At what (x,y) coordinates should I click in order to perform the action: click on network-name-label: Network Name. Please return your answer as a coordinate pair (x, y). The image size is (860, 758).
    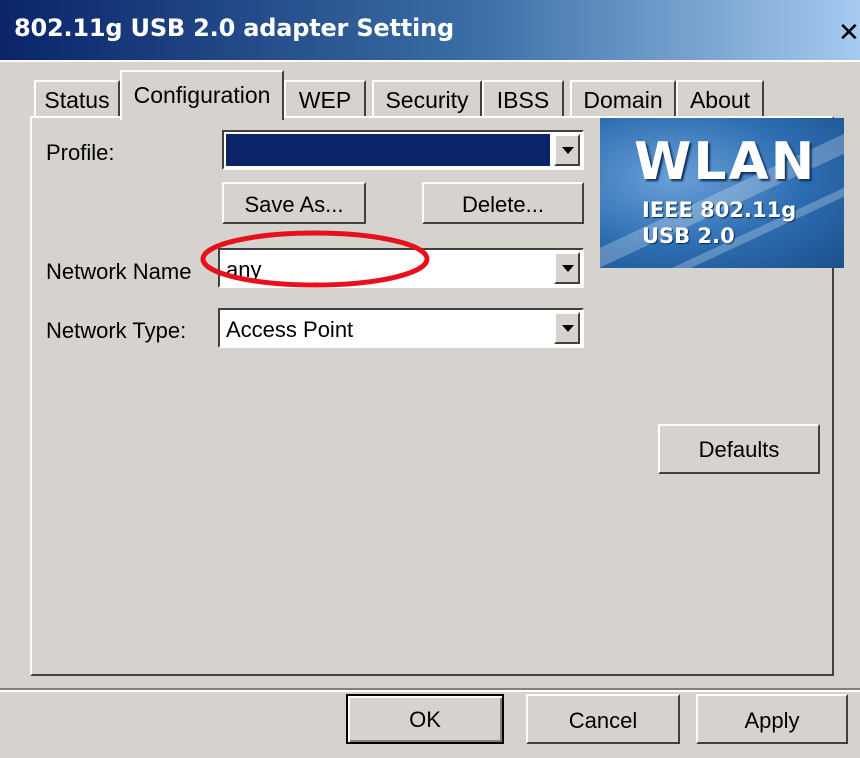
    Looking at the image, I should click on (119, 271).